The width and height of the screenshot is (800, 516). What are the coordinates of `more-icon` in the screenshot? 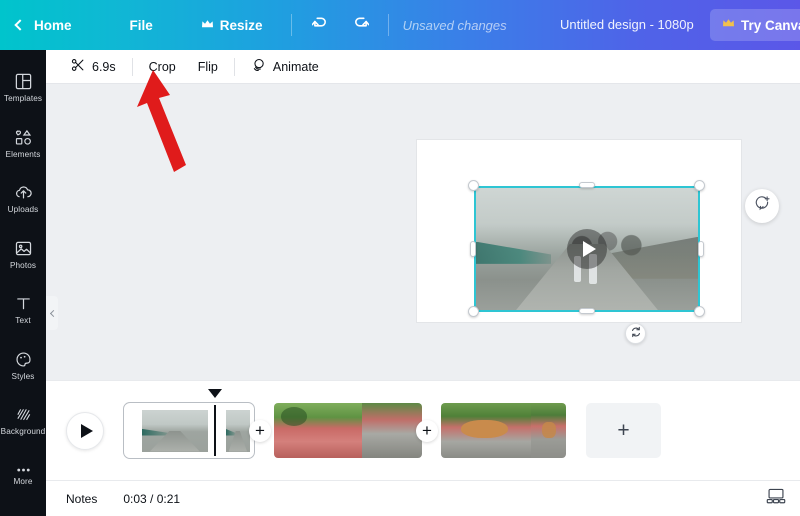 It's located at (23, 470).